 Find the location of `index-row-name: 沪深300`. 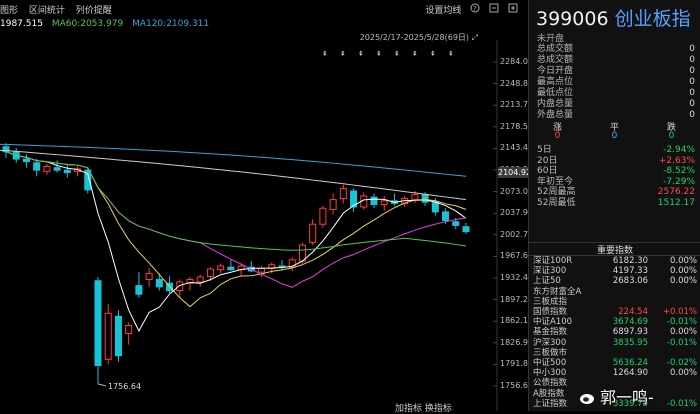

index-row-name: 沪深300 is located at coordinates (550, 342).